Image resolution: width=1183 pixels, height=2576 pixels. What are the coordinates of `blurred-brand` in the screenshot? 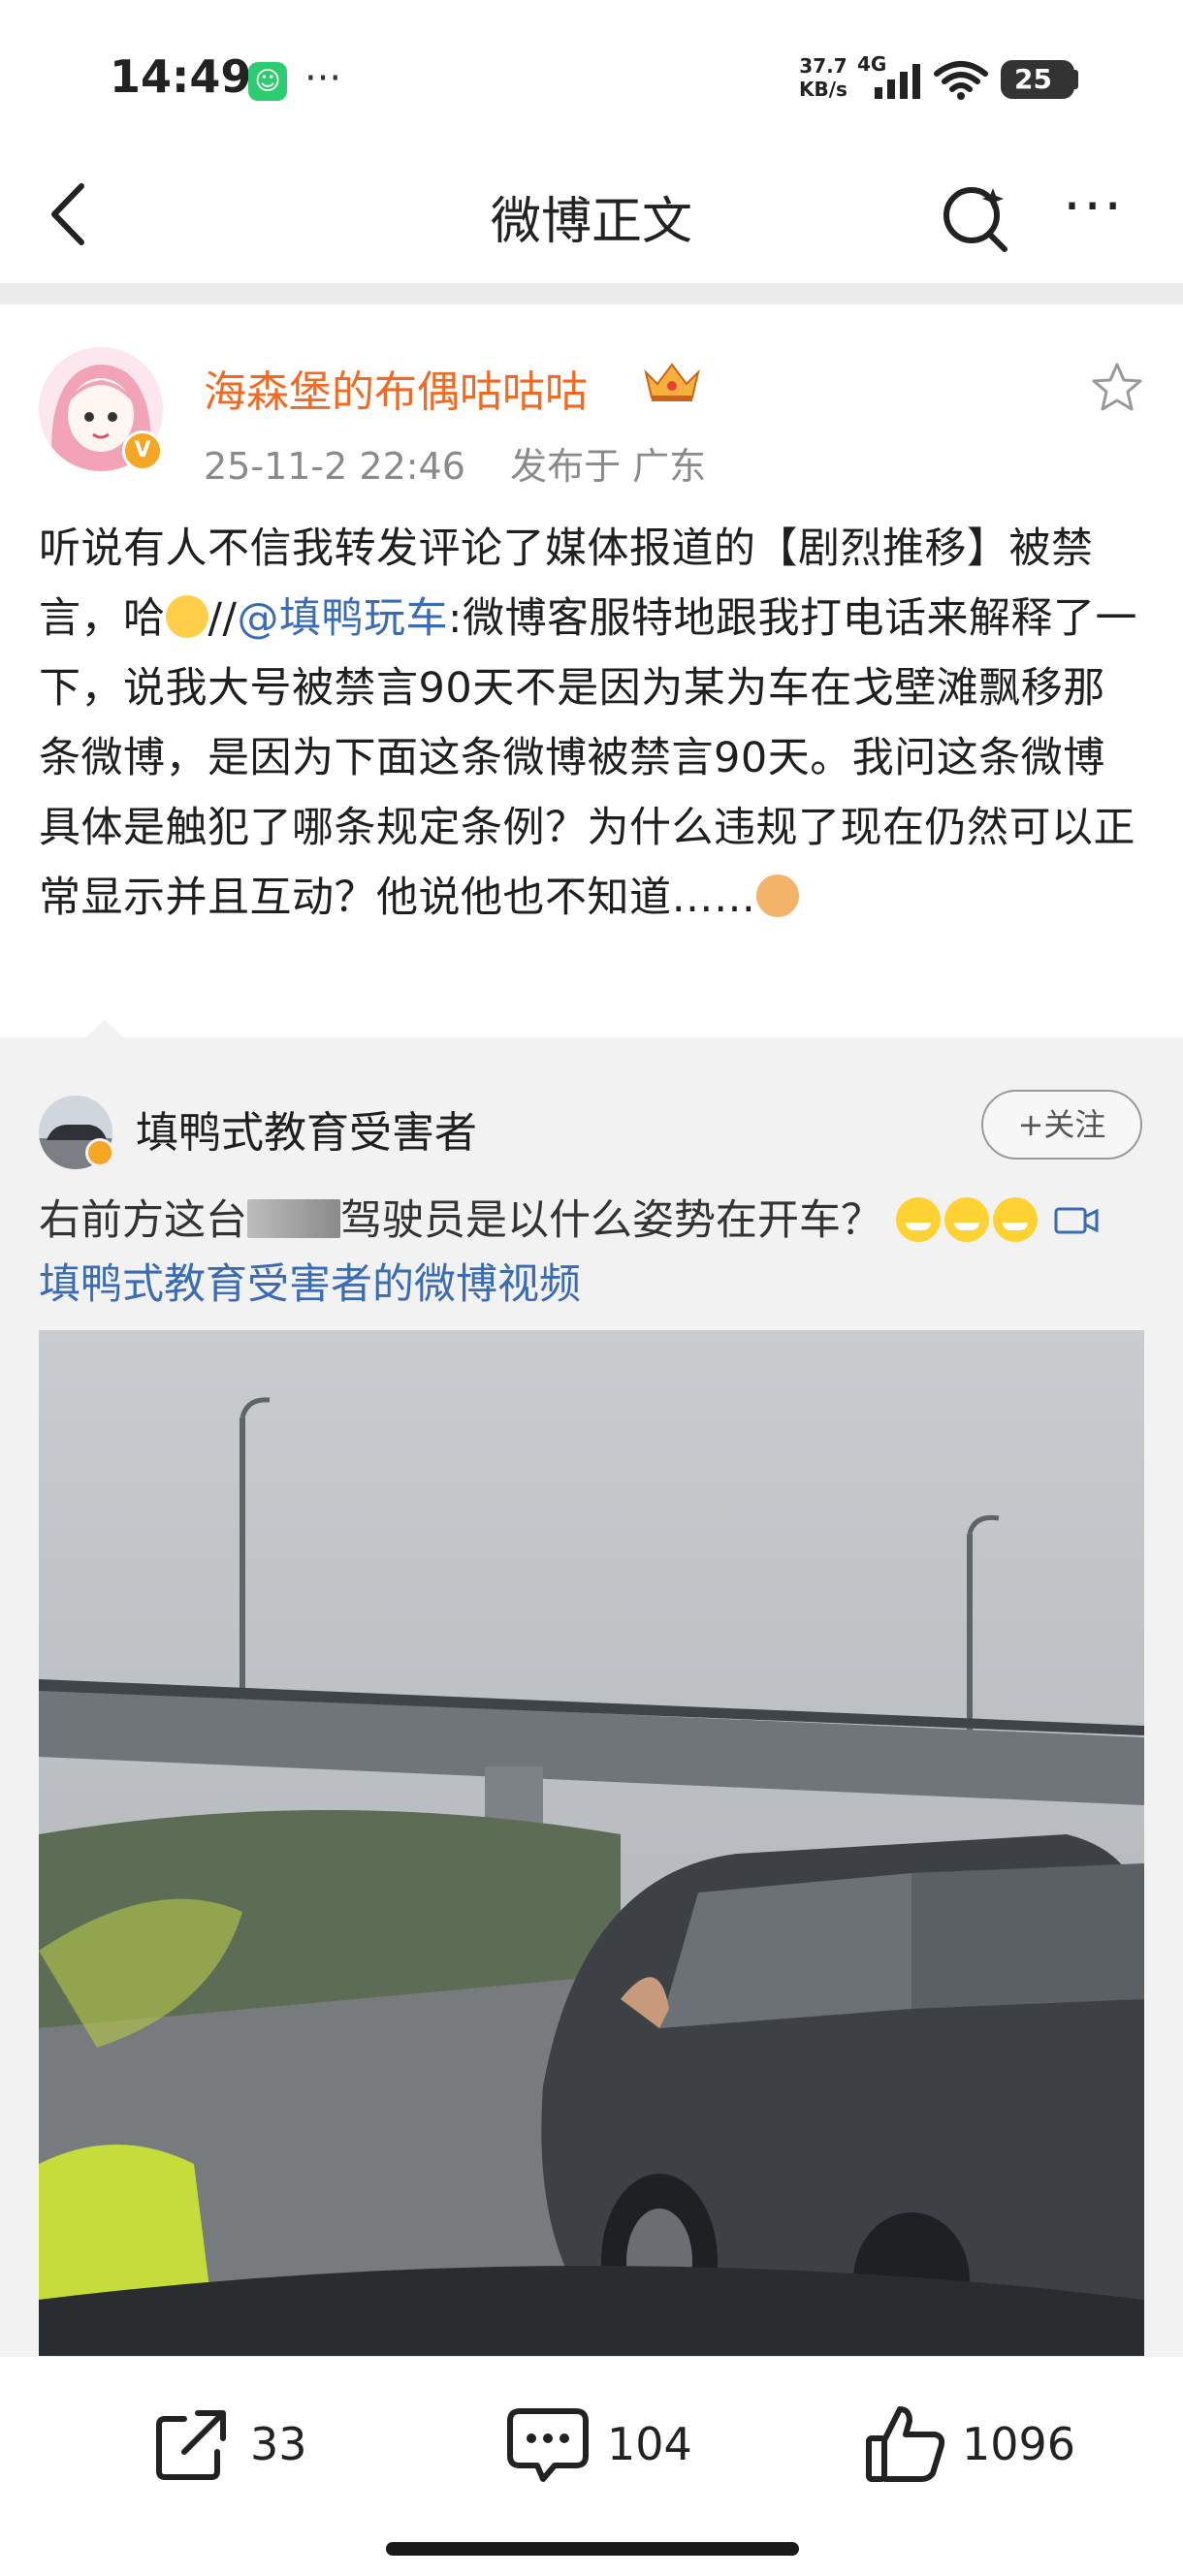 It's located at (293, 1218).